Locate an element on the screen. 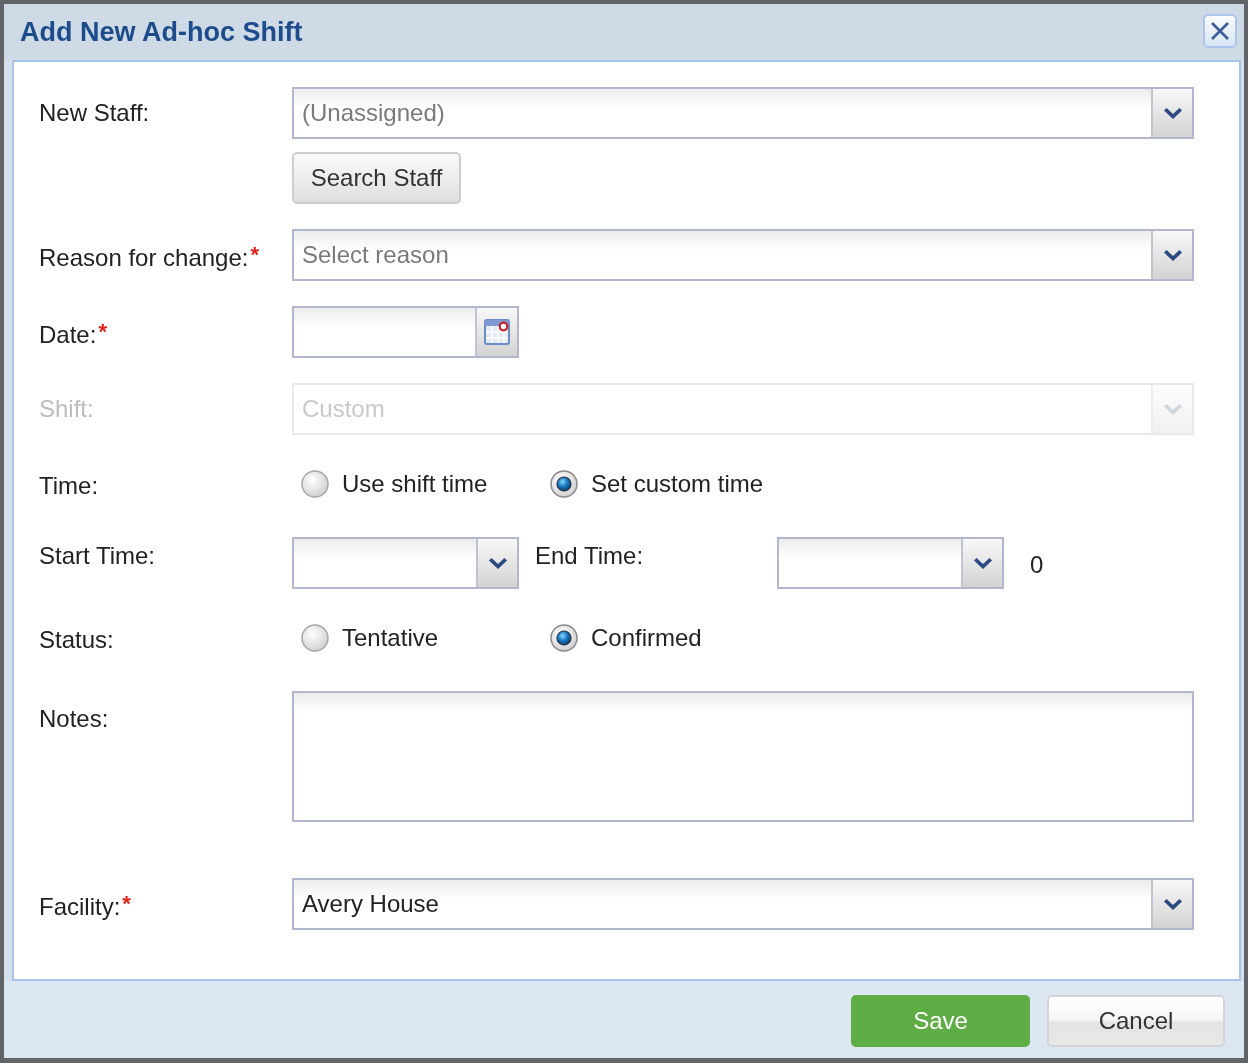 The image size is (1248, 1063). notes-textarea is located at coordinates (743, 756).